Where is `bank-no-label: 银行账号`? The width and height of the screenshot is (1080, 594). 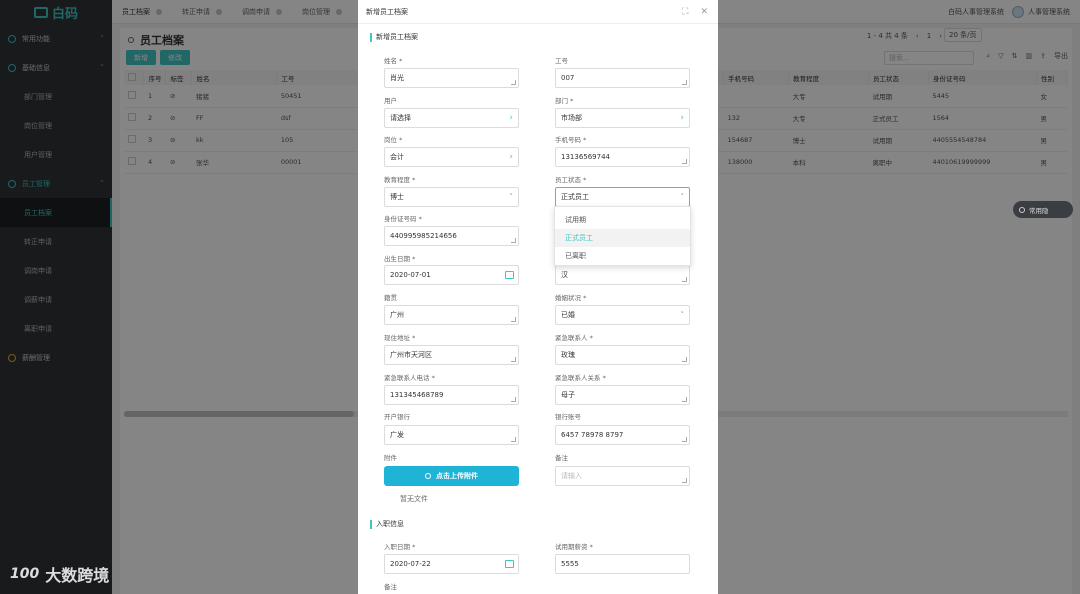
bank-no-label: 银行账号 is located at coordinates (568, 417).